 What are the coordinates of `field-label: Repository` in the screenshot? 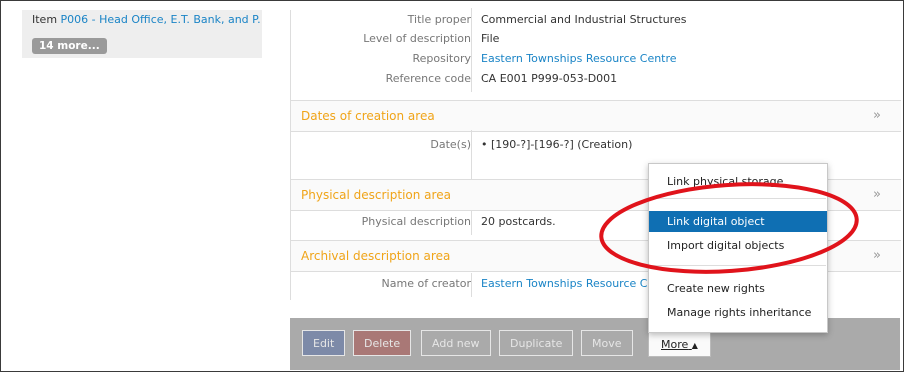 It's located at (442, 58).